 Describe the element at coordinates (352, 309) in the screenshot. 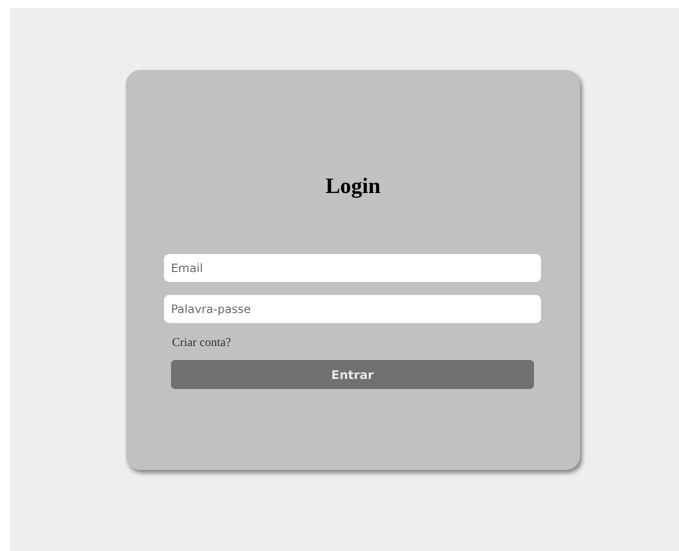

I see `password-field: Palavra-passe` at that location.